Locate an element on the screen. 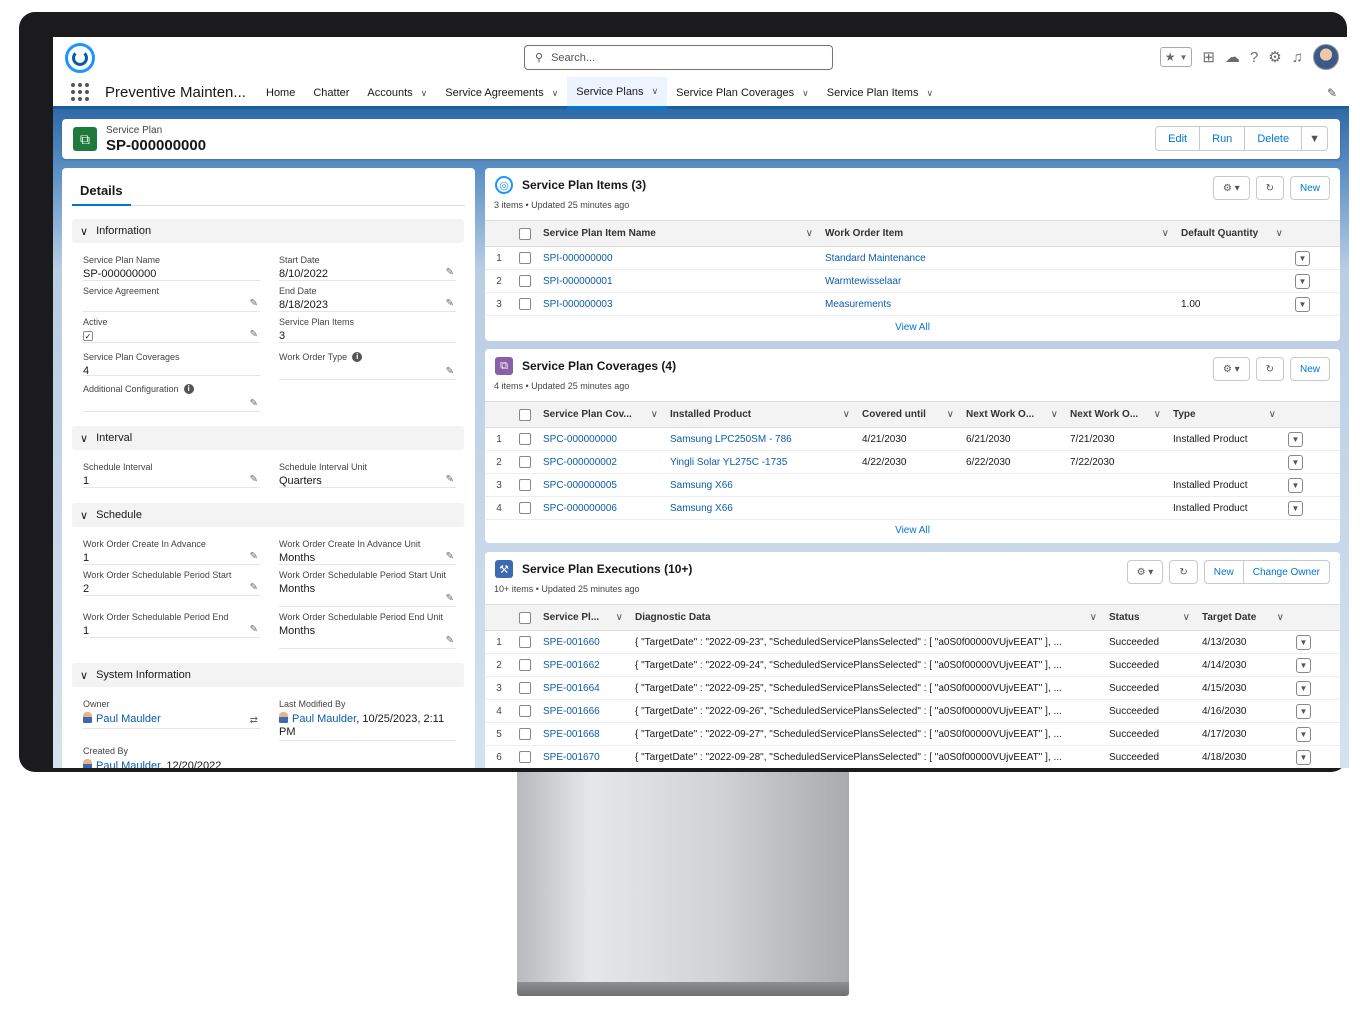 This screenshot has width=1360, height=1014. column-header: Target Date ∨ is located at coordinates (1243, 617).